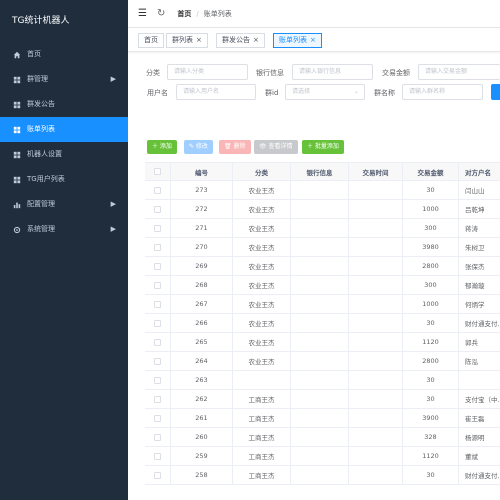 The height and width of the screenshot is (500, 500). I want to click on sidebar-item-0: 首页, so click(64, 54).